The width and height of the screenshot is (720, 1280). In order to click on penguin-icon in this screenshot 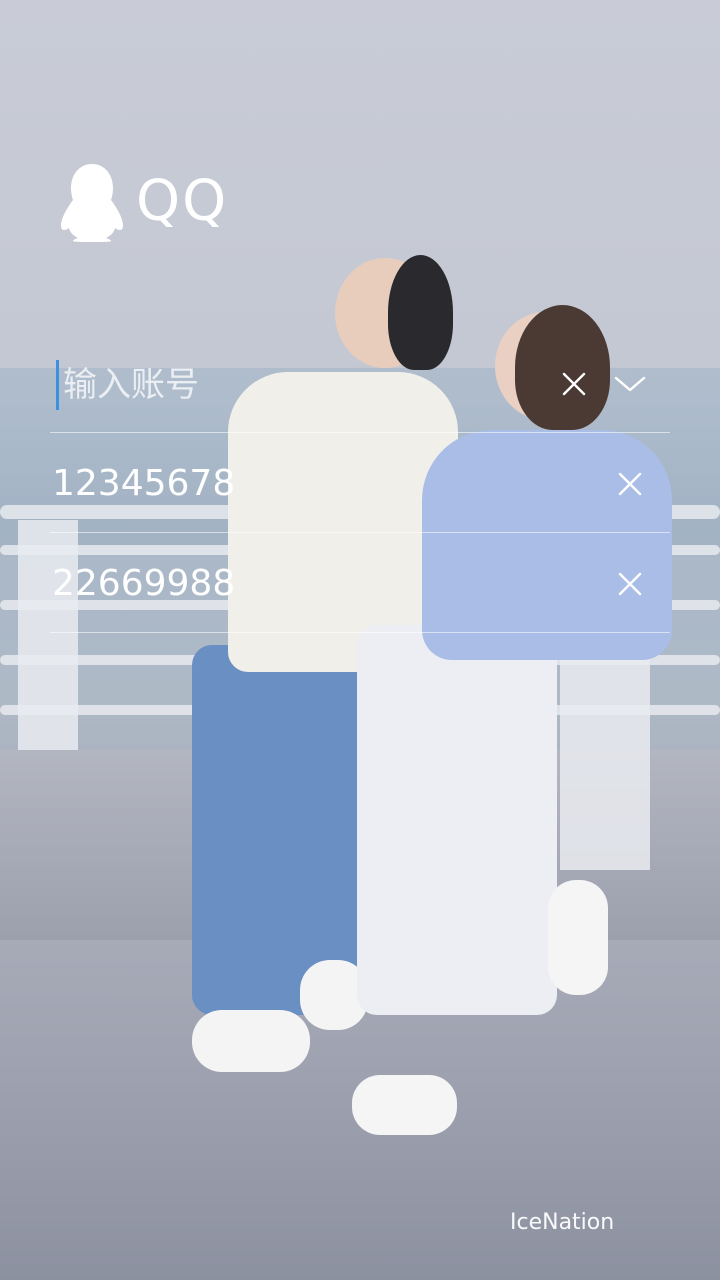, I will do `click(92, 203)`.